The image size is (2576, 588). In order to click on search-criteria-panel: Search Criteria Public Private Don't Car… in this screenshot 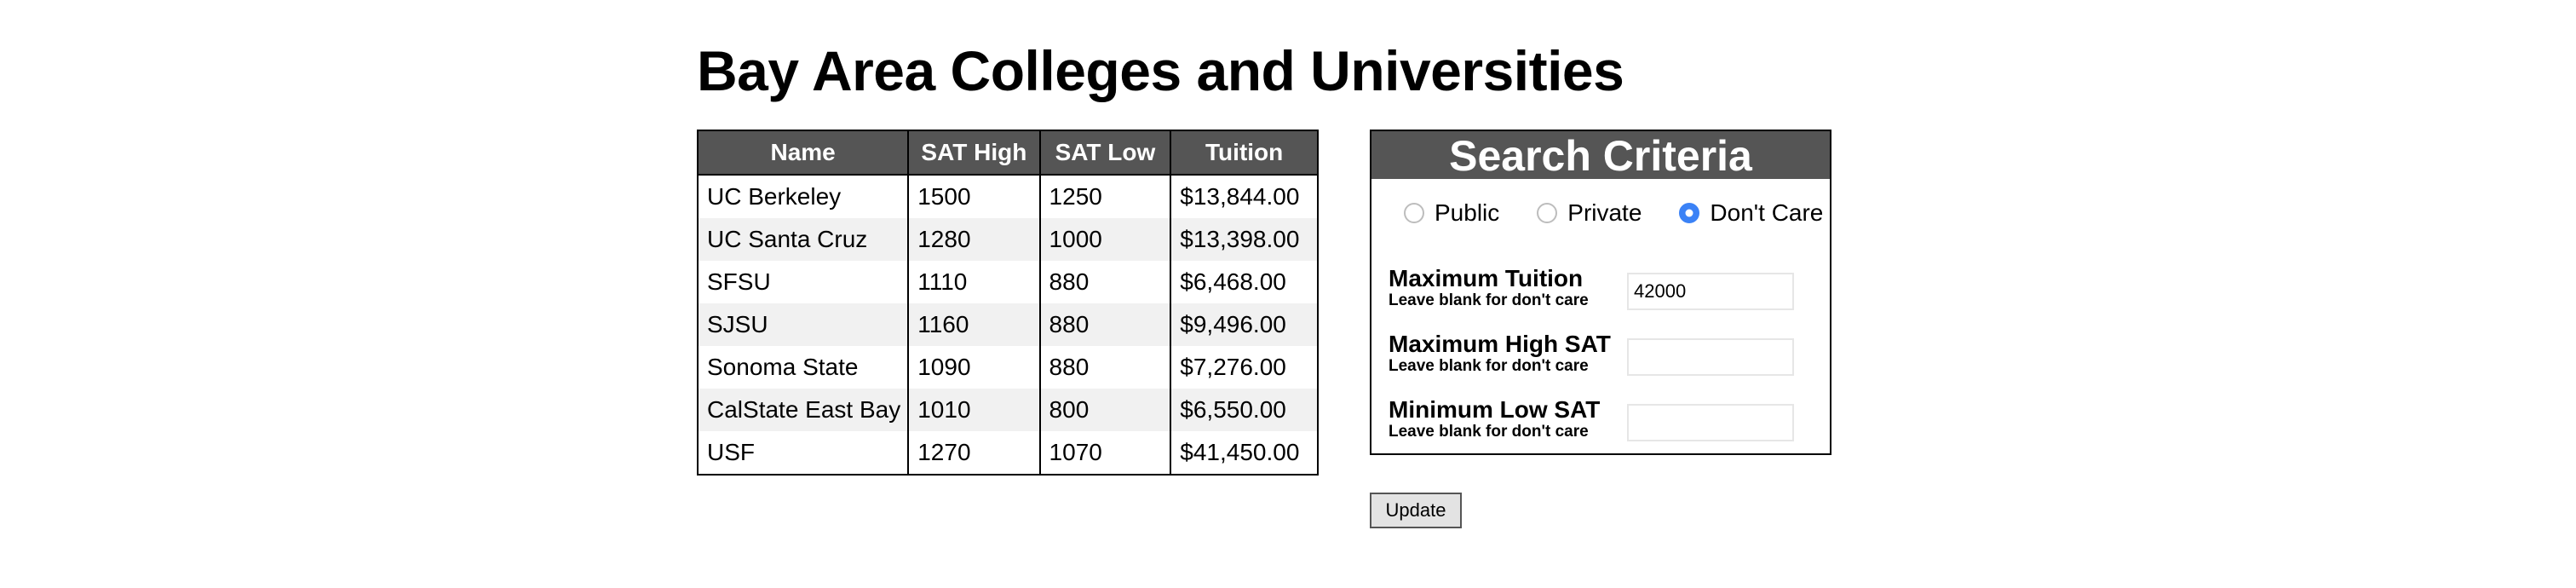, I will do `click(1601, 292)`.